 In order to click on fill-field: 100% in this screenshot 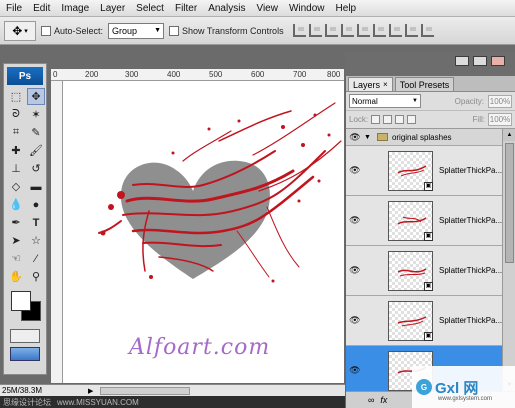, I will do `click(500, 119)`.